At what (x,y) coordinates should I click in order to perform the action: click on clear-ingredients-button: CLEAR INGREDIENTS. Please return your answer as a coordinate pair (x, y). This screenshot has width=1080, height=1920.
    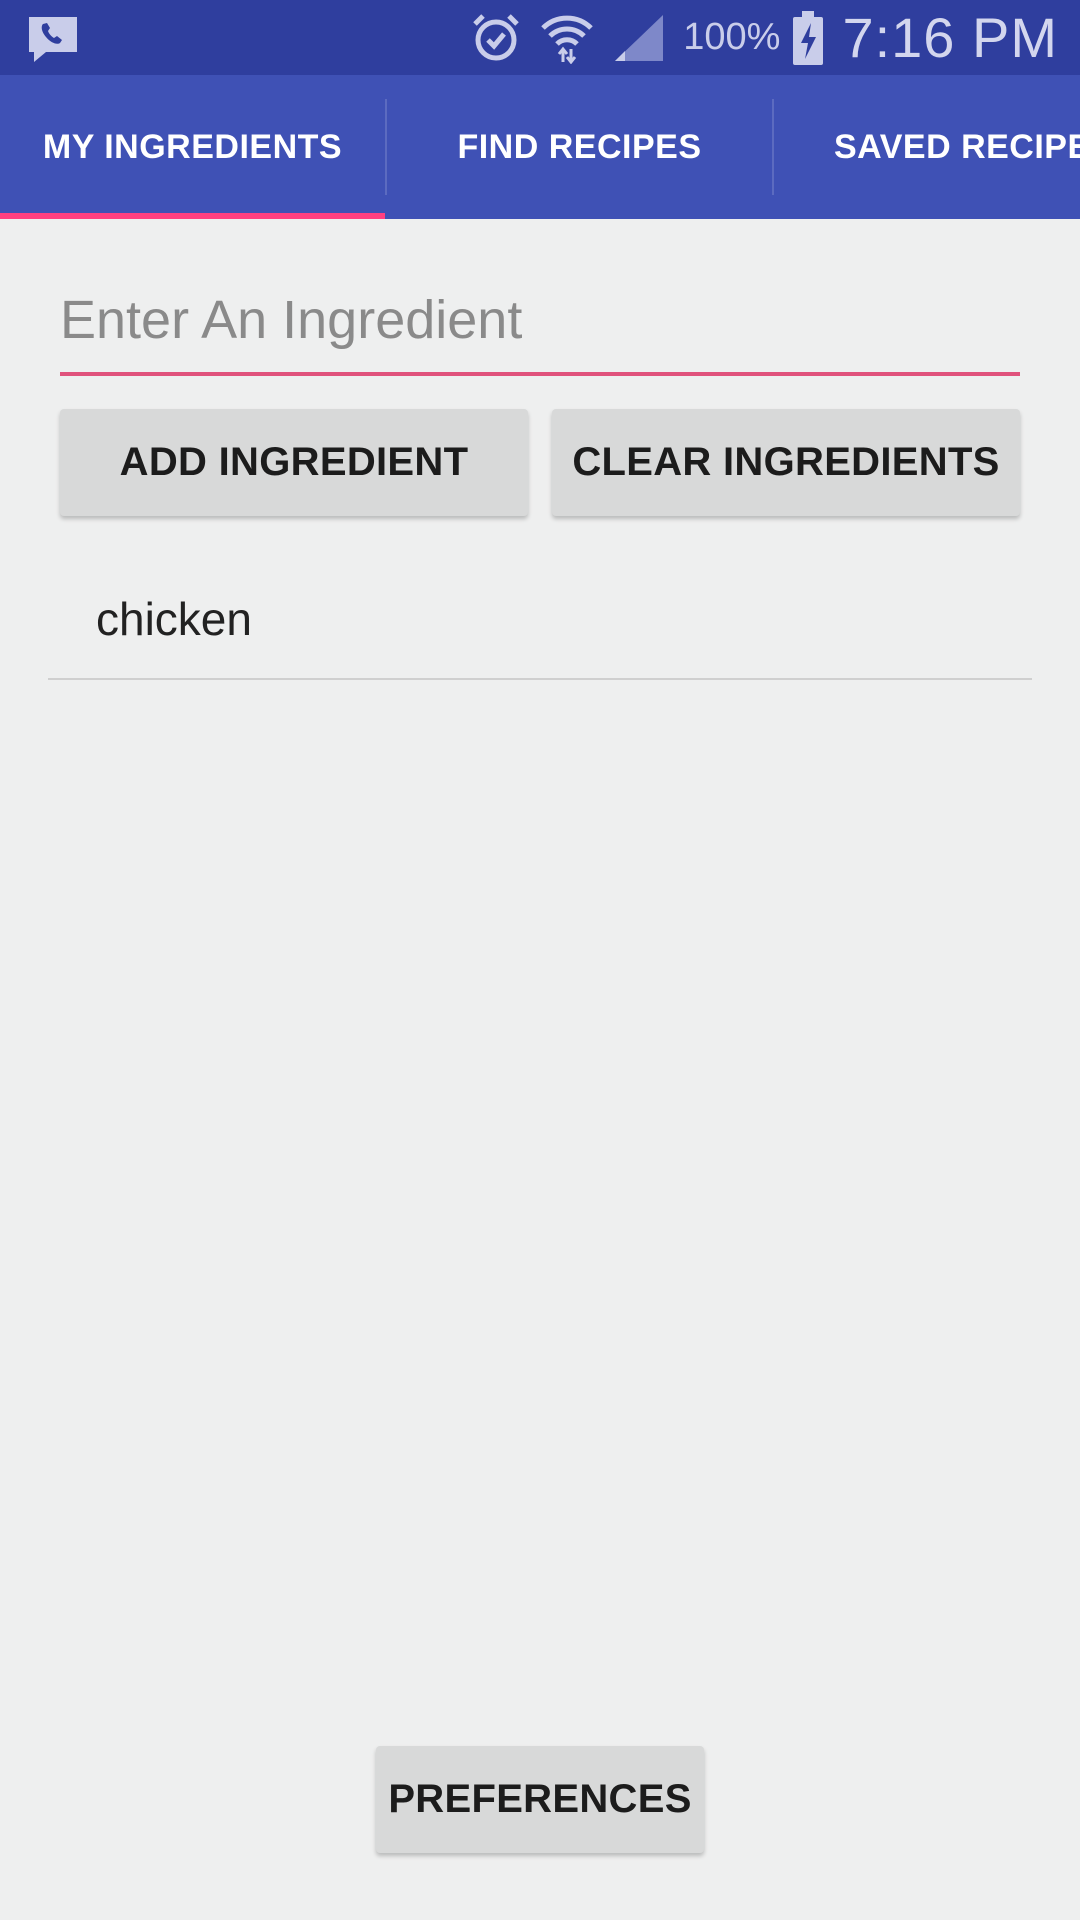
    Looking at the image, I should click on (786, 462).